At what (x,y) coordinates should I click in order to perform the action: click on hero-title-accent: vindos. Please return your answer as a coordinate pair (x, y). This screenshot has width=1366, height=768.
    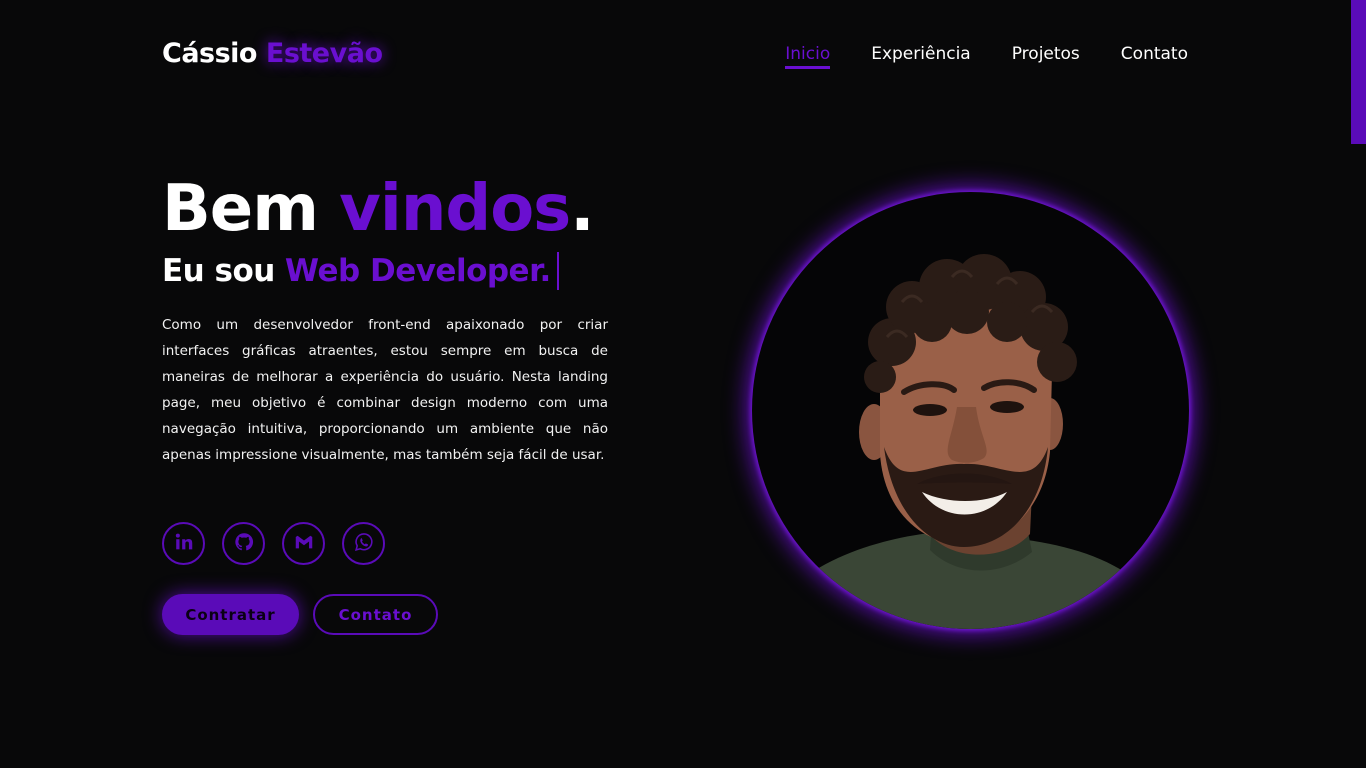
    Looking at the image, I should click on (455, 209).